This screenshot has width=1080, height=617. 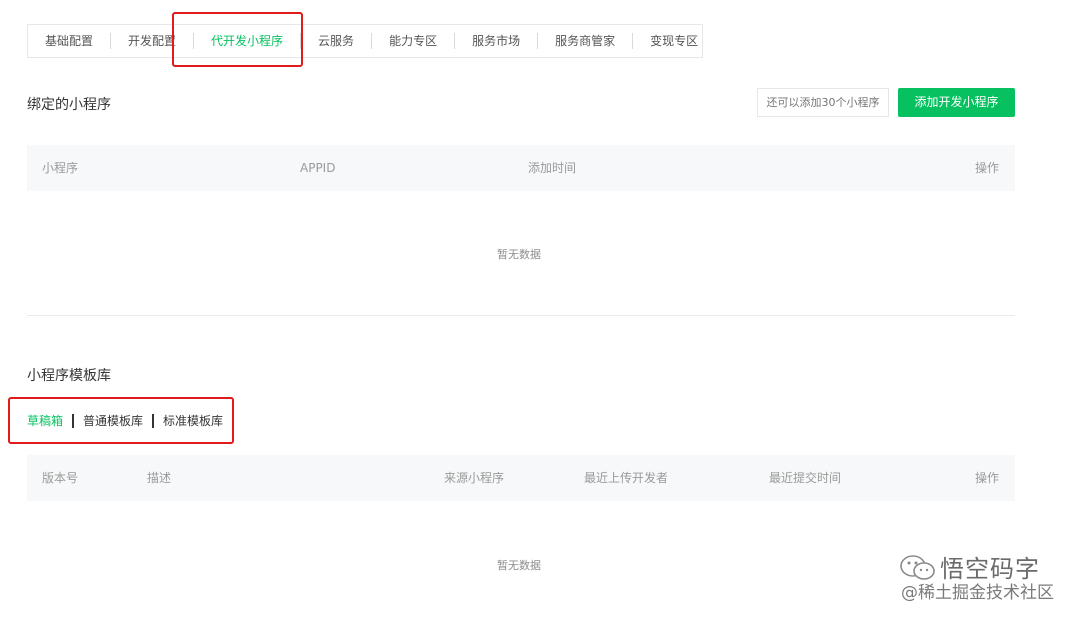 I want to click on col-last-uploader: 最近上传开发者, so click(x=626, y=478).